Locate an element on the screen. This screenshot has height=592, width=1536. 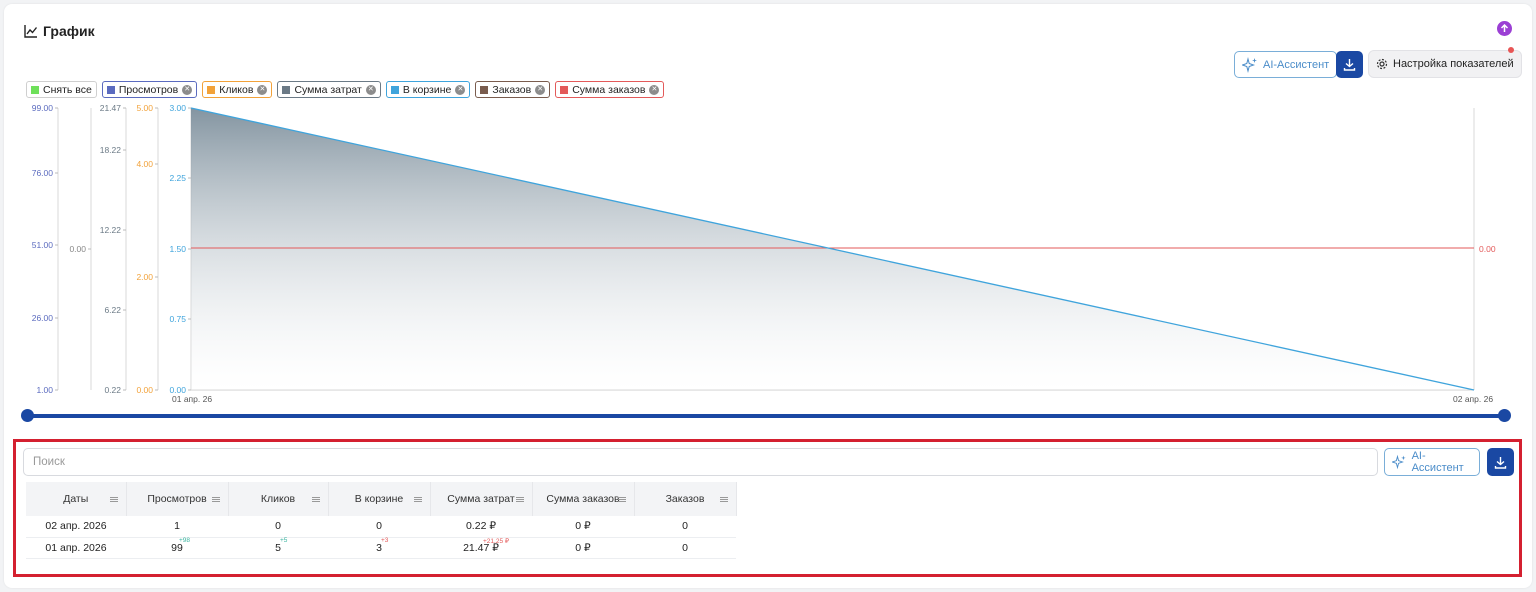
y-tick-label: 99.00 is located at coordinates (43, 108).